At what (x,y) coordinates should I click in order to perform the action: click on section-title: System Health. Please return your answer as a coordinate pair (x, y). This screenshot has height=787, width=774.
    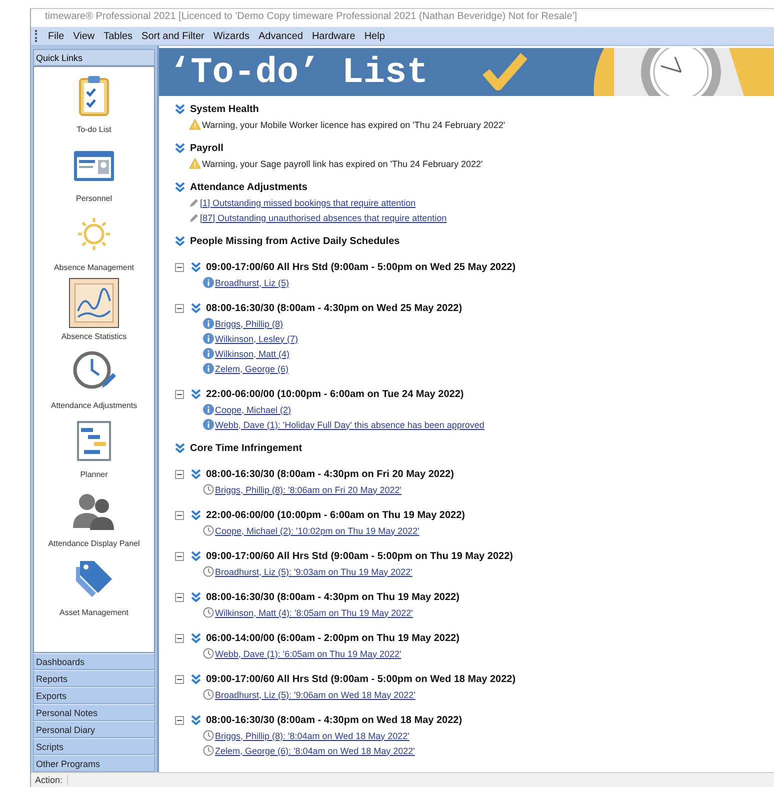
    Looking at the image, I should click on (224, 109).